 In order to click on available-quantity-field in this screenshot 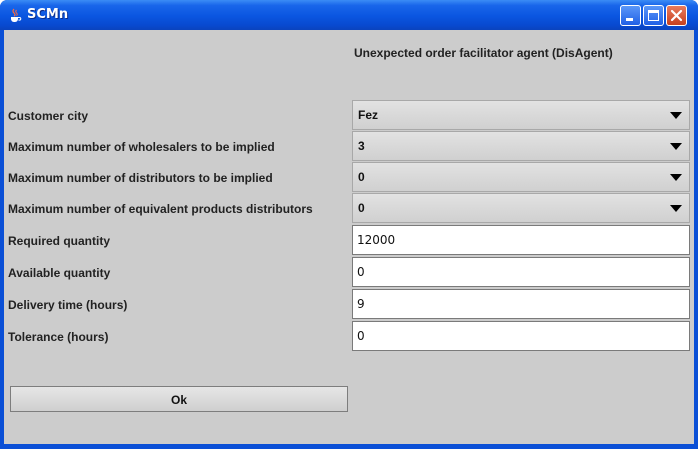, I will do `click(521, 272)`.